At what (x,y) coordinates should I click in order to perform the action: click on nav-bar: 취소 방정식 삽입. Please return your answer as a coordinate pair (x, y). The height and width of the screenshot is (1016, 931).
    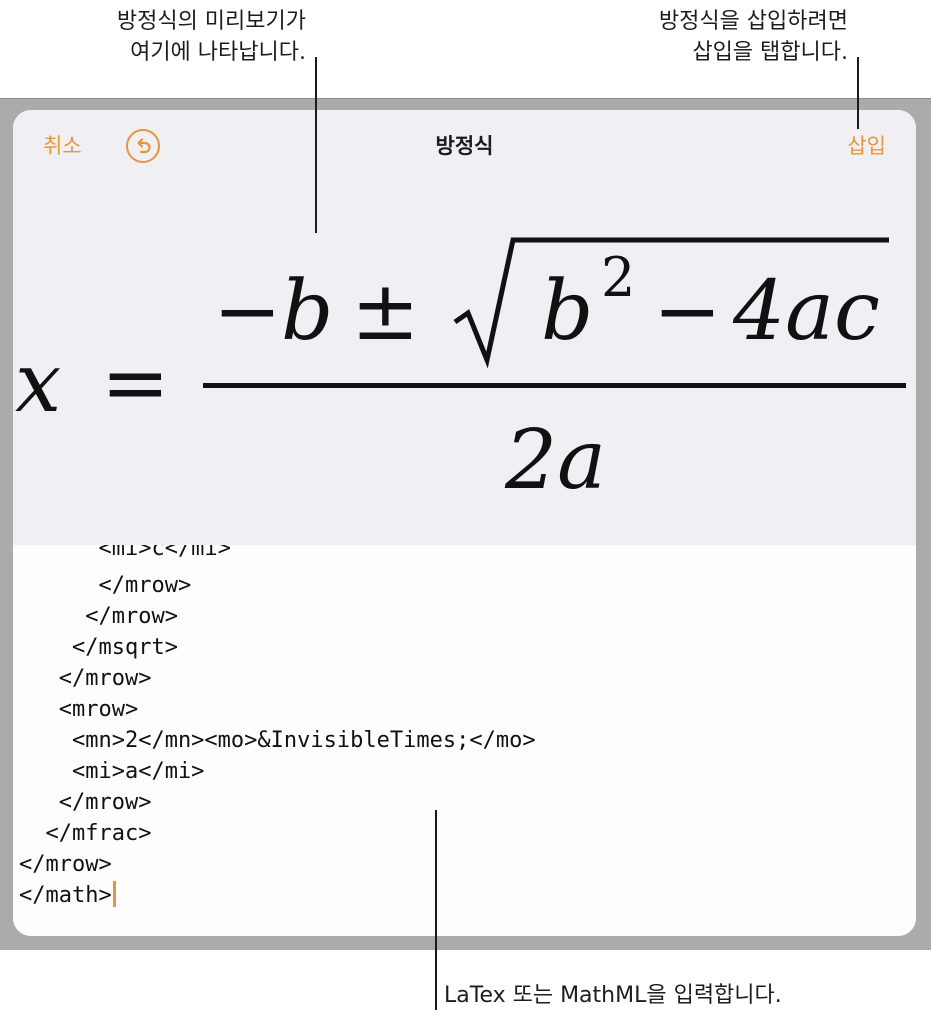
    Looking at the image, I should click on (464, 146).